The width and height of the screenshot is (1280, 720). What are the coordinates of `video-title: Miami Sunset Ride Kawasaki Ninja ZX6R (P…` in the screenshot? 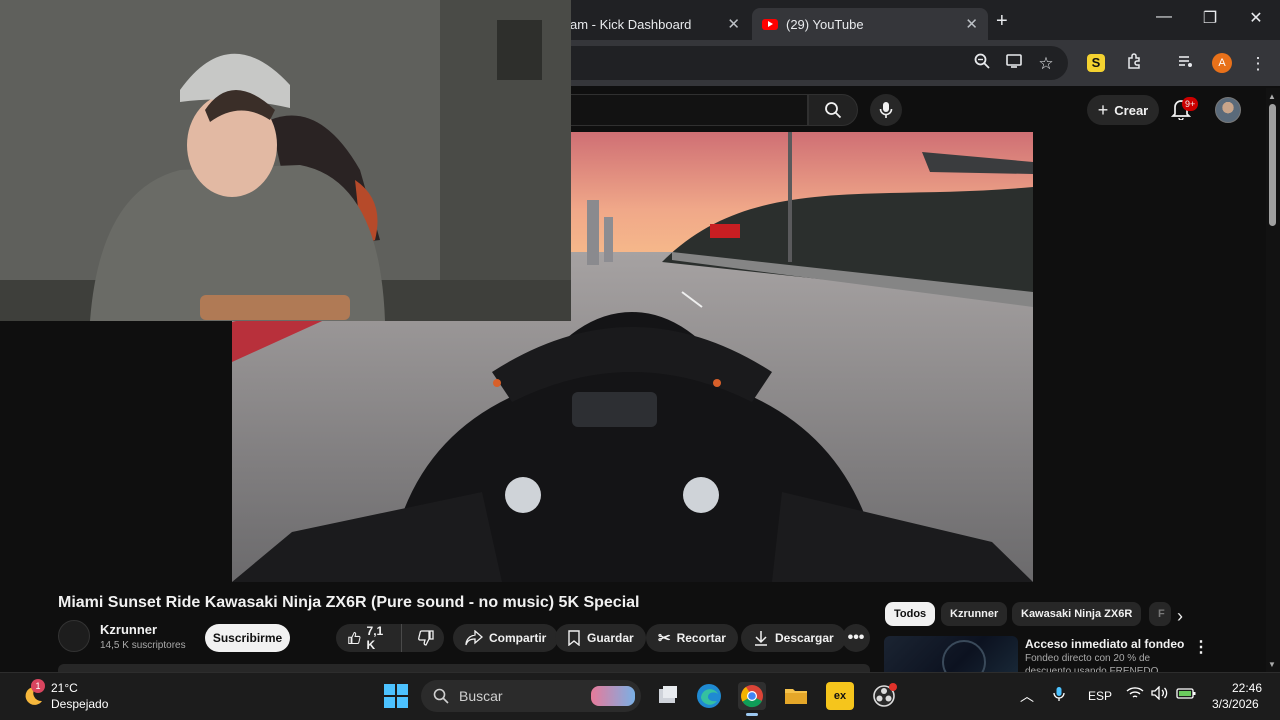 It's located at (349, 602).